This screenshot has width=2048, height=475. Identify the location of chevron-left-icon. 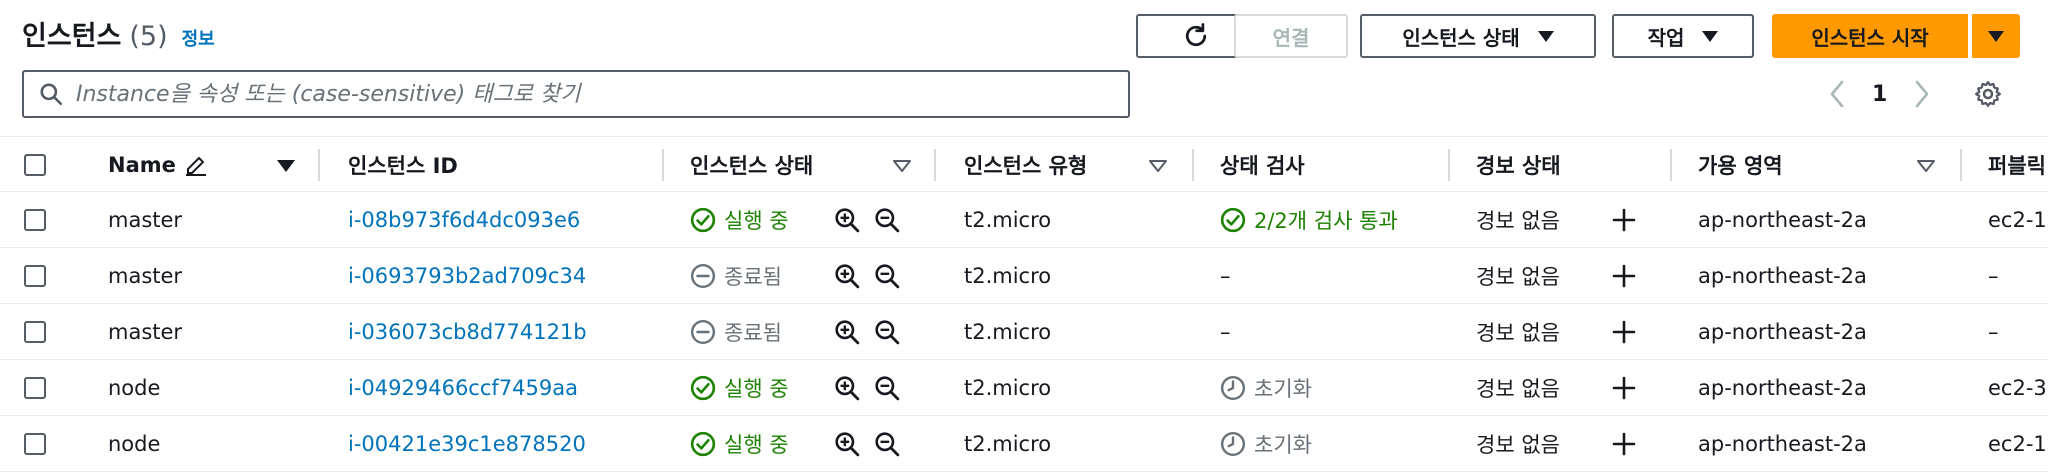
(1837, 94).